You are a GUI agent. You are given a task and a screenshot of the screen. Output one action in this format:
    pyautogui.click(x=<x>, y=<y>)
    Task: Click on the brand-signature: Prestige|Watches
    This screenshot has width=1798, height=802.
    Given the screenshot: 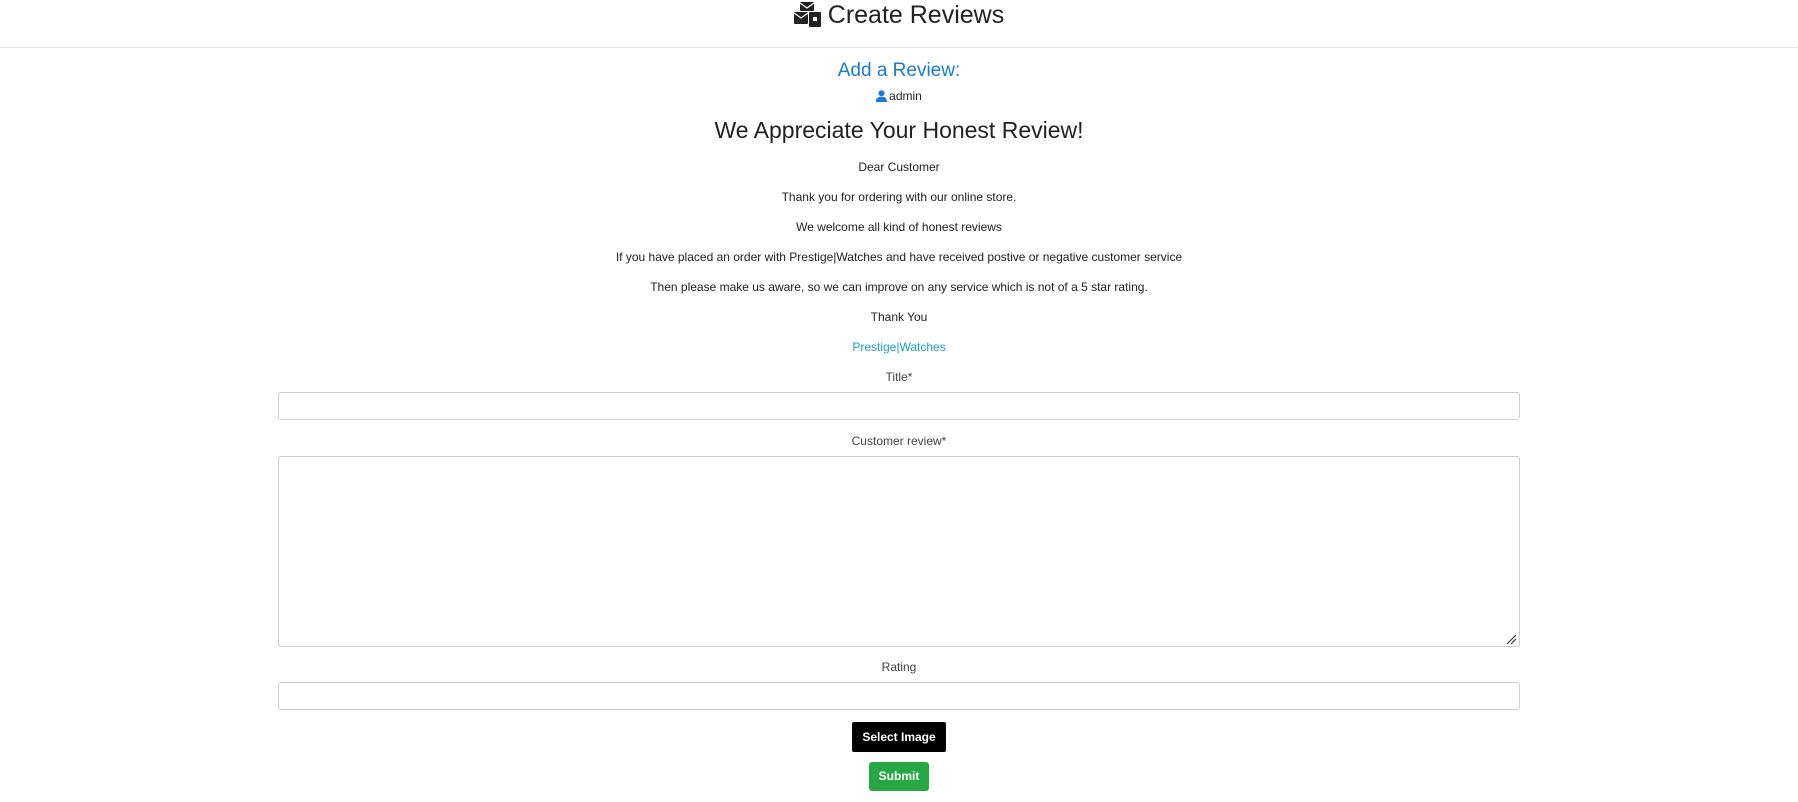 What is the action you would take?
    pyautogui.click(x=899, y=347)
    